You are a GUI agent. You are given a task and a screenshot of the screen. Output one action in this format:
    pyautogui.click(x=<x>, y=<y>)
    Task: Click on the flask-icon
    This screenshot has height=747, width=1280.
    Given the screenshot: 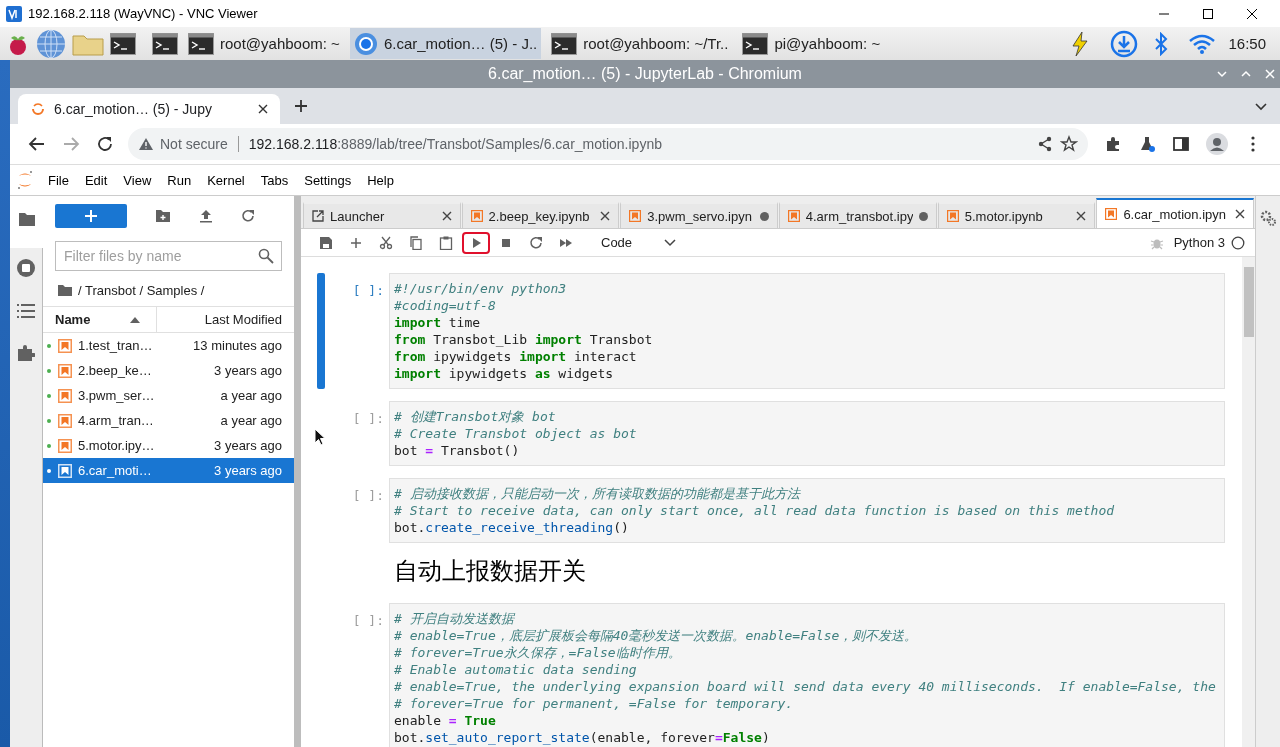 What is the action you would take?
    pyautogui.click(x=1147, y=144)
    